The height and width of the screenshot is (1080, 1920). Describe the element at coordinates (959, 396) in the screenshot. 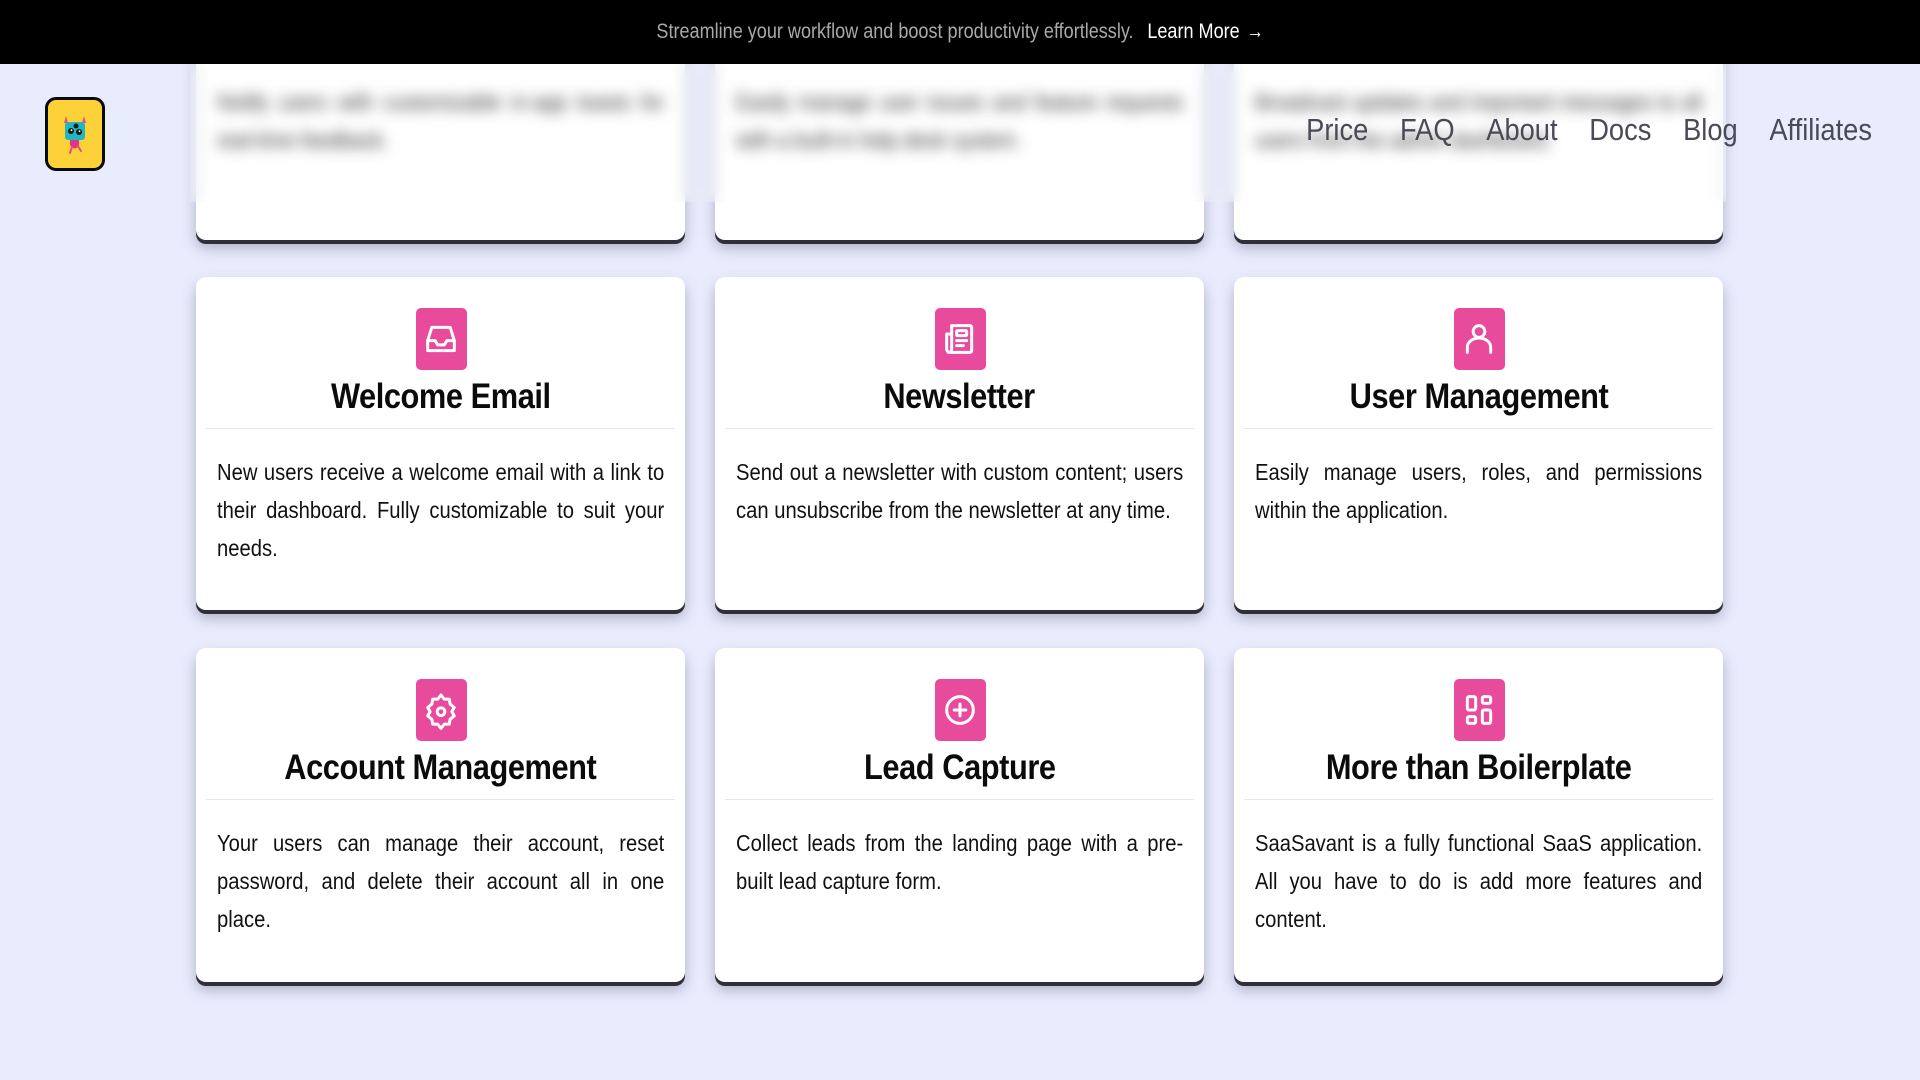

I see `feature-title: Newsletter` at that location.